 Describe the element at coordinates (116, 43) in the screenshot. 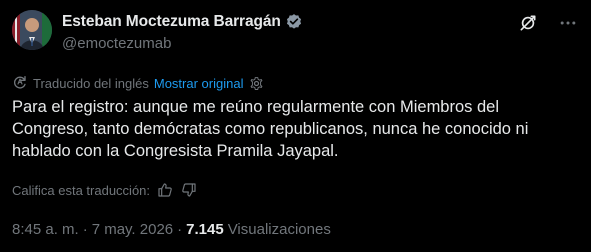

I see `author-handle: @emoctezumab` at that location.